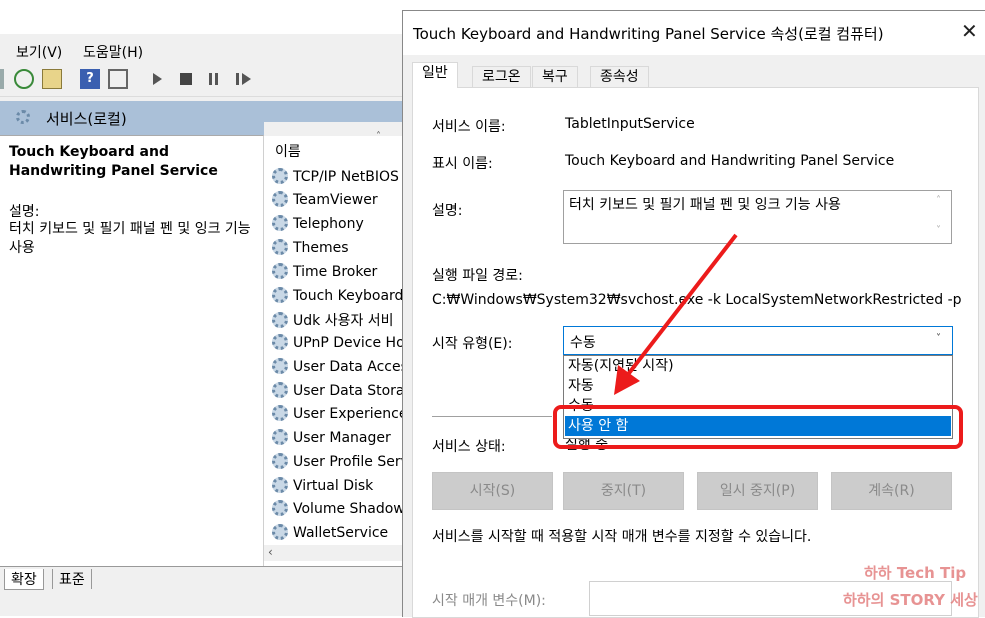 This screenshot has width=985, height=618. What do you see at coordinates (86, 119) in the screenshot?
I see `panel-title: 서비스(로컬)` at bounding box center [86, 119].